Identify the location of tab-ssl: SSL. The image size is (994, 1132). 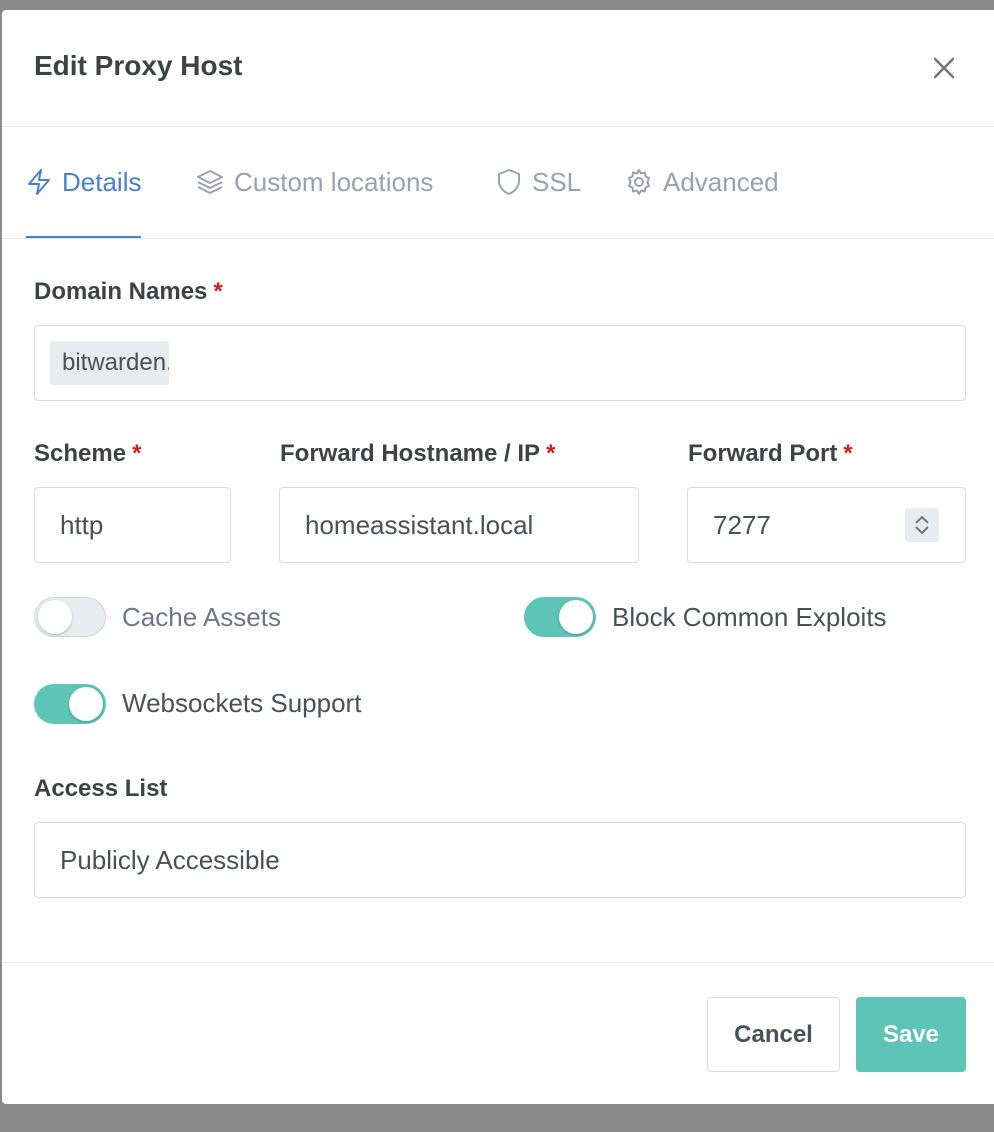
(538, 182).